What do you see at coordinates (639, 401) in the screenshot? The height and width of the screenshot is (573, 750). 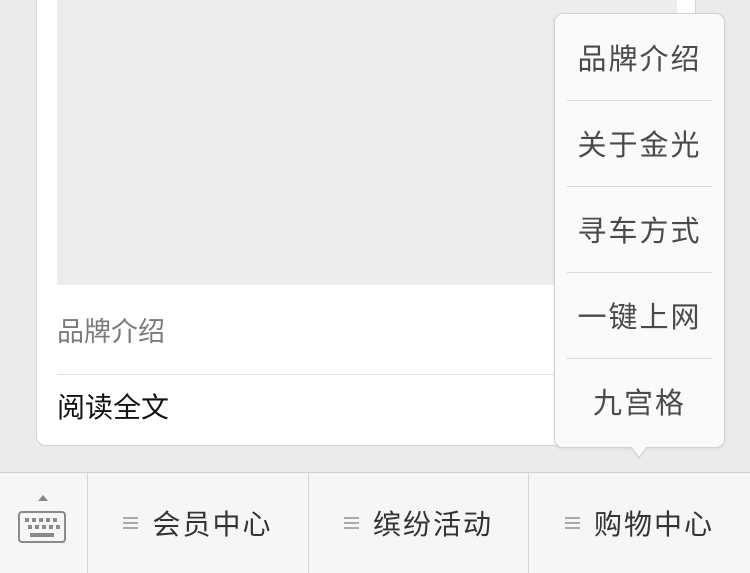 I see `submenu-item-grid: 九宫格` at bounding box center [639, 401].